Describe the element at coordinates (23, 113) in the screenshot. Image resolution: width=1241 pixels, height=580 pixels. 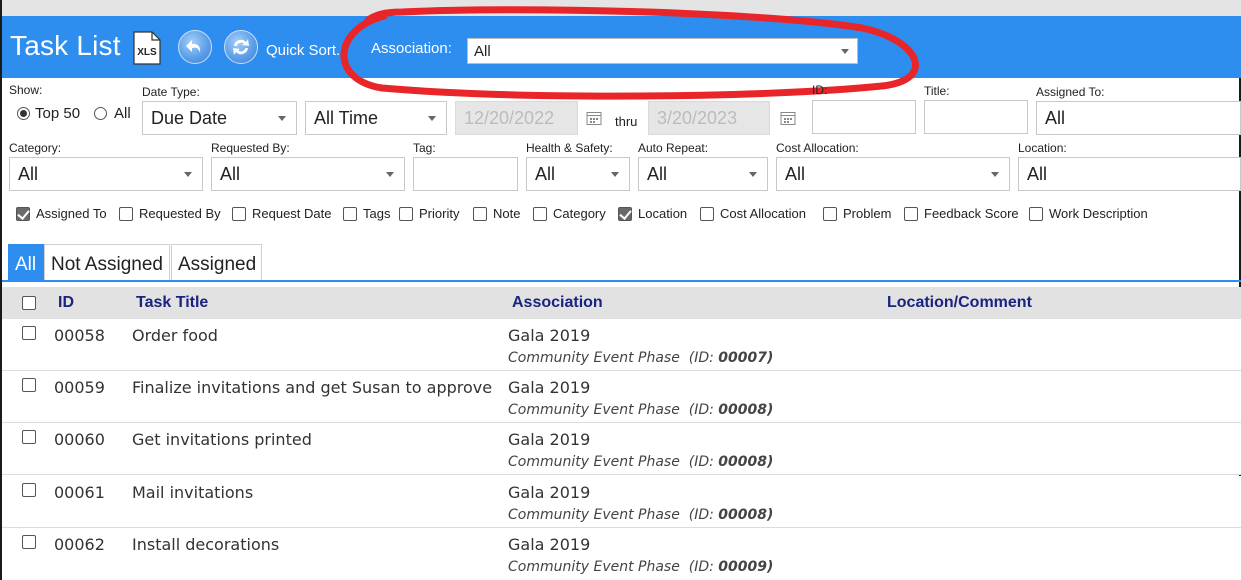
I see `show-top50-radio` at that location.